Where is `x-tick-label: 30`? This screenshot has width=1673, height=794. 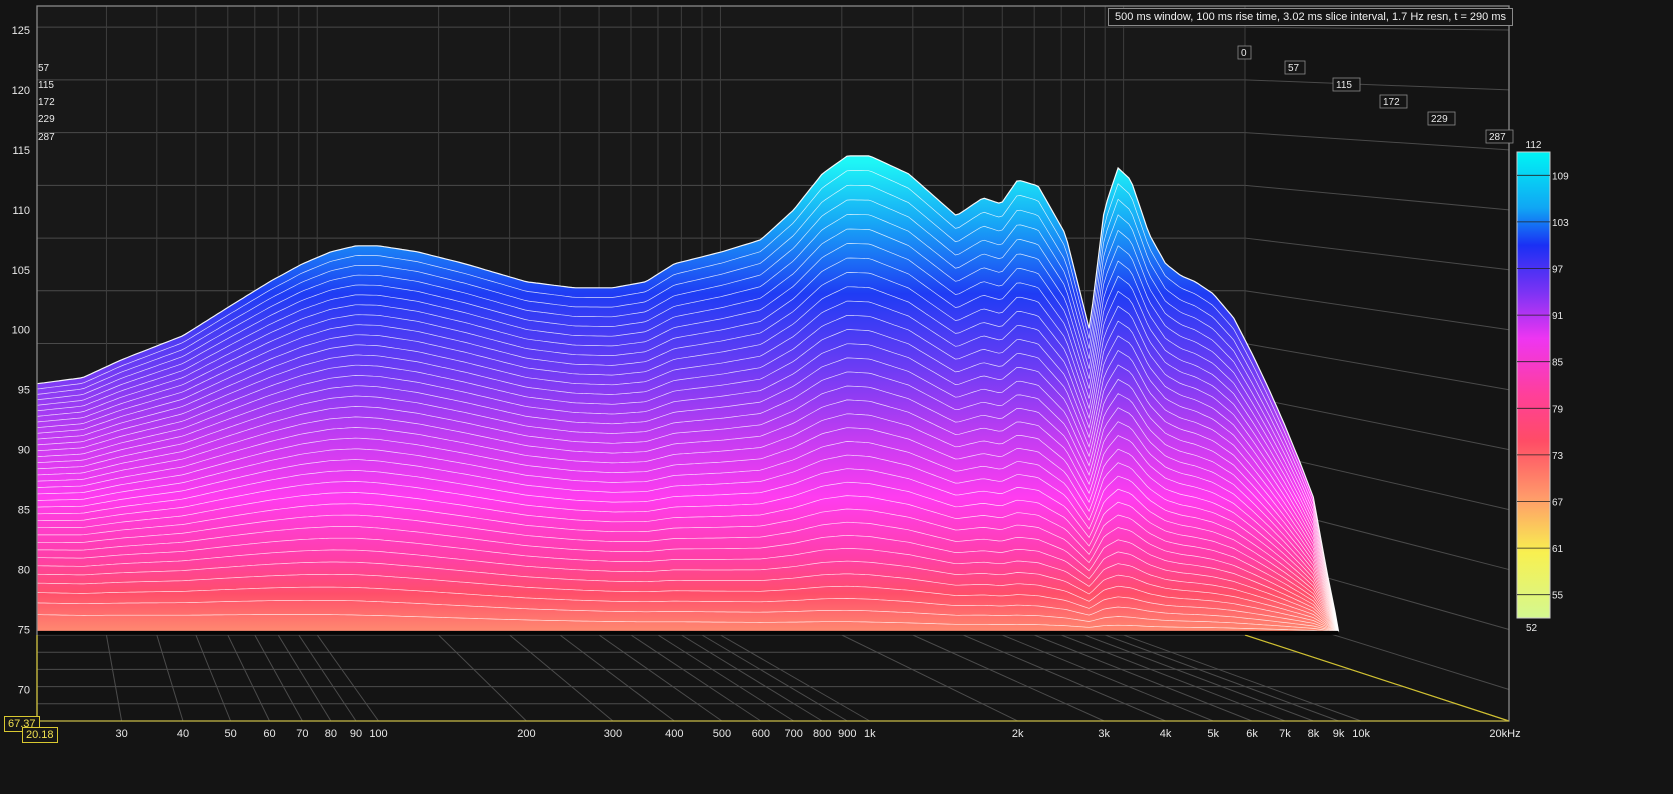 x-tick-label: 30 is located at coordinates (121, 734).